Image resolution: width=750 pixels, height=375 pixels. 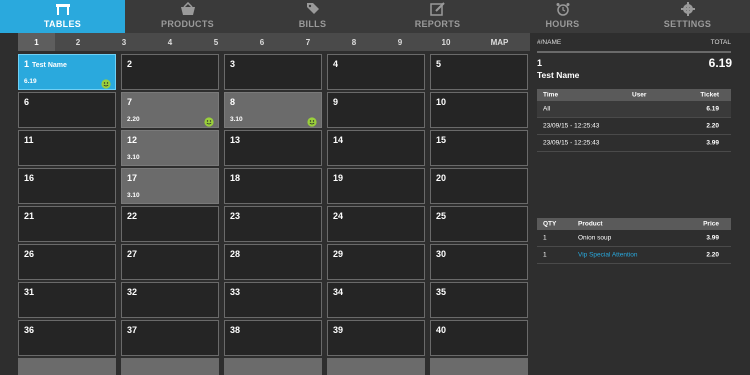 What do you see at coordinates (634, 126) in the screenshot?
I see `ticket-row: 23/09/15 - 12:25:43 2.20` at bounding box center [634, 126].